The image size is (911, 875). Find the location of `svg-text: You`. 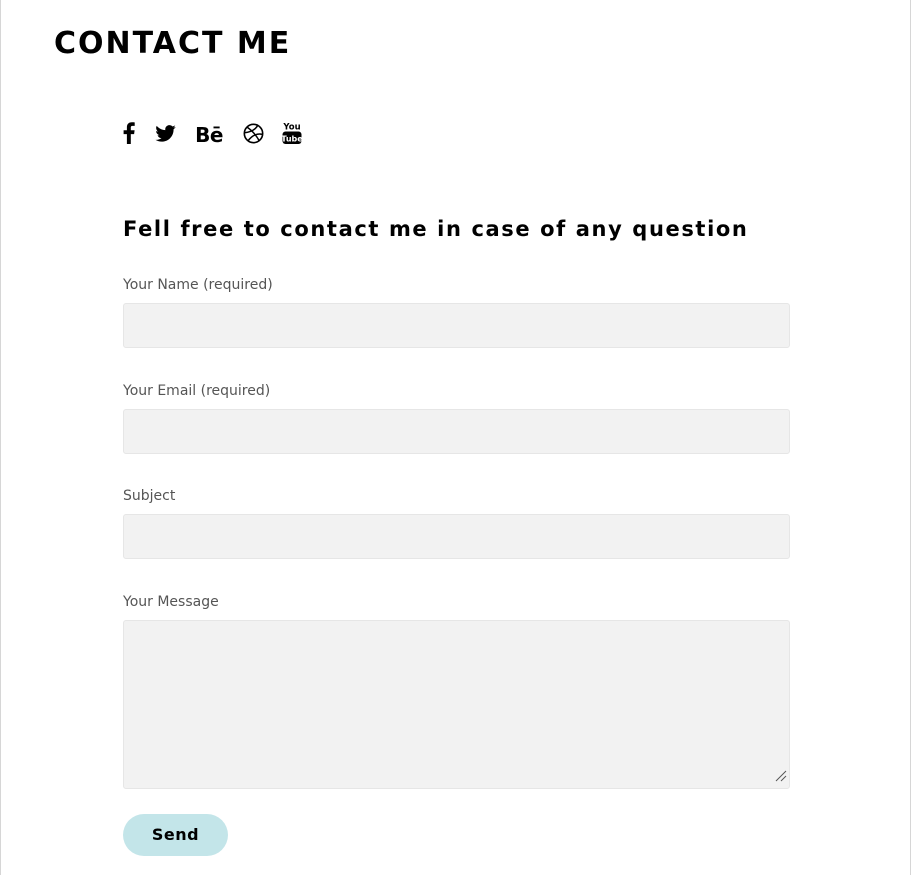

svg-text: You is located at coordinates (291, 128).